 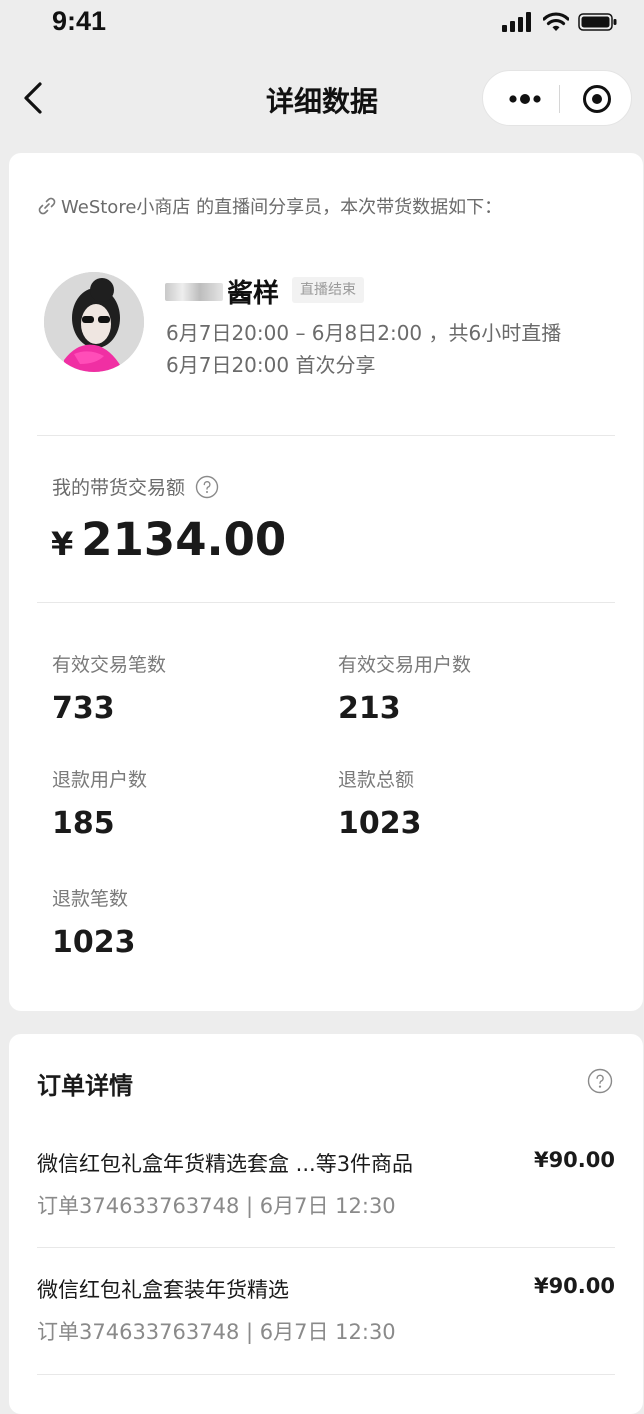 What do you see at coordinates (62, 544) in the screenshot?
I see `currency-symbol: ¥` at bounding box center [62, 544].